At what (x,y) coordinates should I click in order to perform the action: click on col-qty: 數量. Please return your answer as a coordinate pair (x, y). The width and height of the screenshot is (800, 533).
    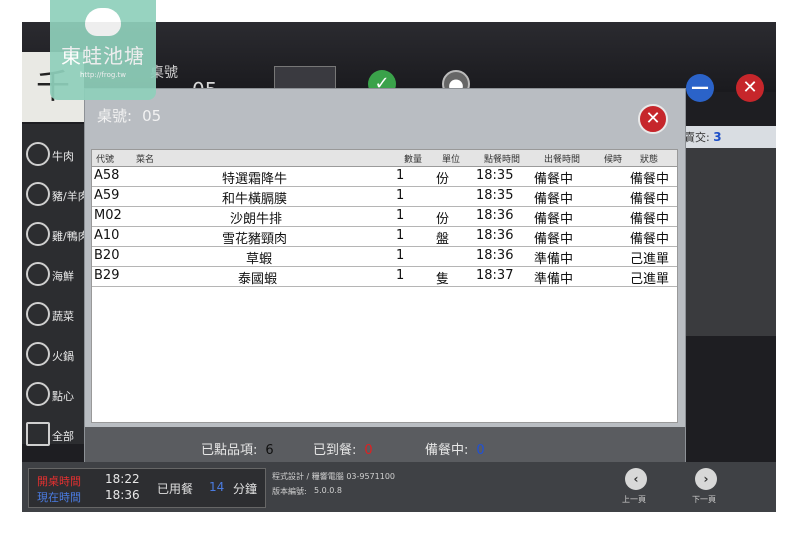
    Looking at the image, I should click on (413, 160).